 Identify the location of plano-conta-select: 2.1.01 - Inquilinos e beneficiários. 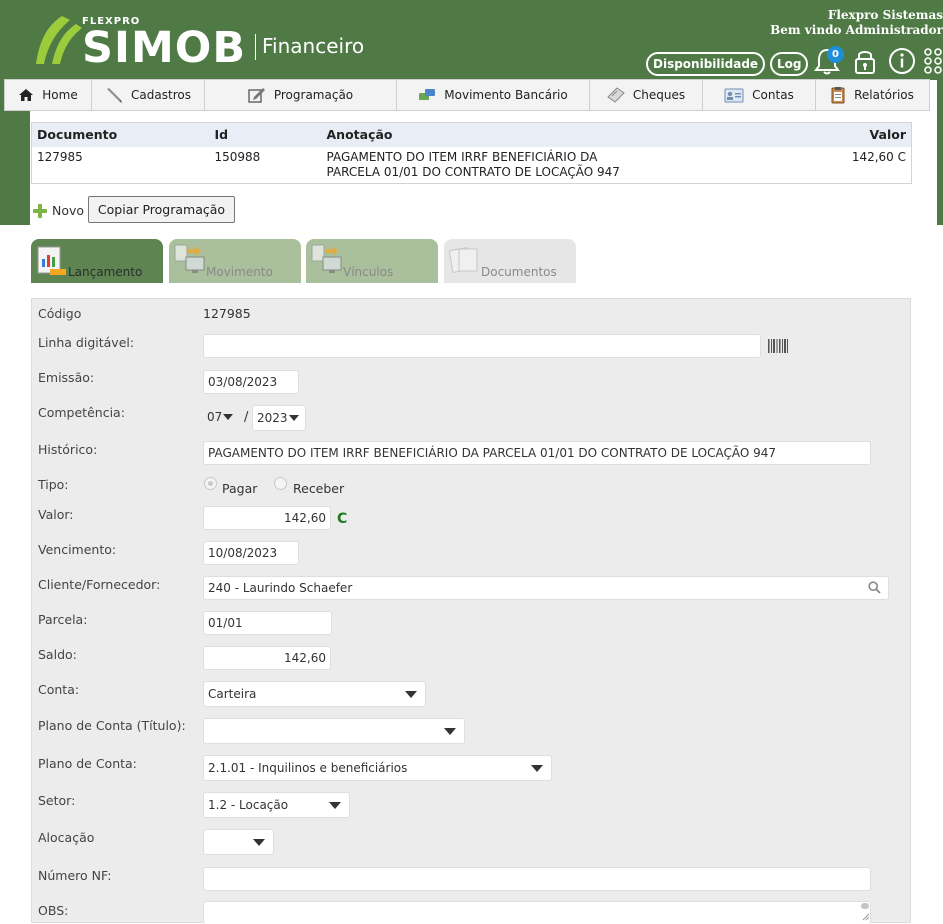
(377, 768).